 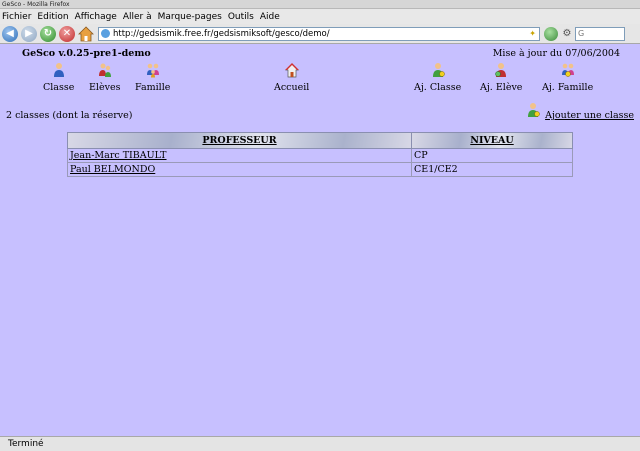 I want to click on nav-aj-famille-label: Aj. Famille, so click(x=568, y=87).